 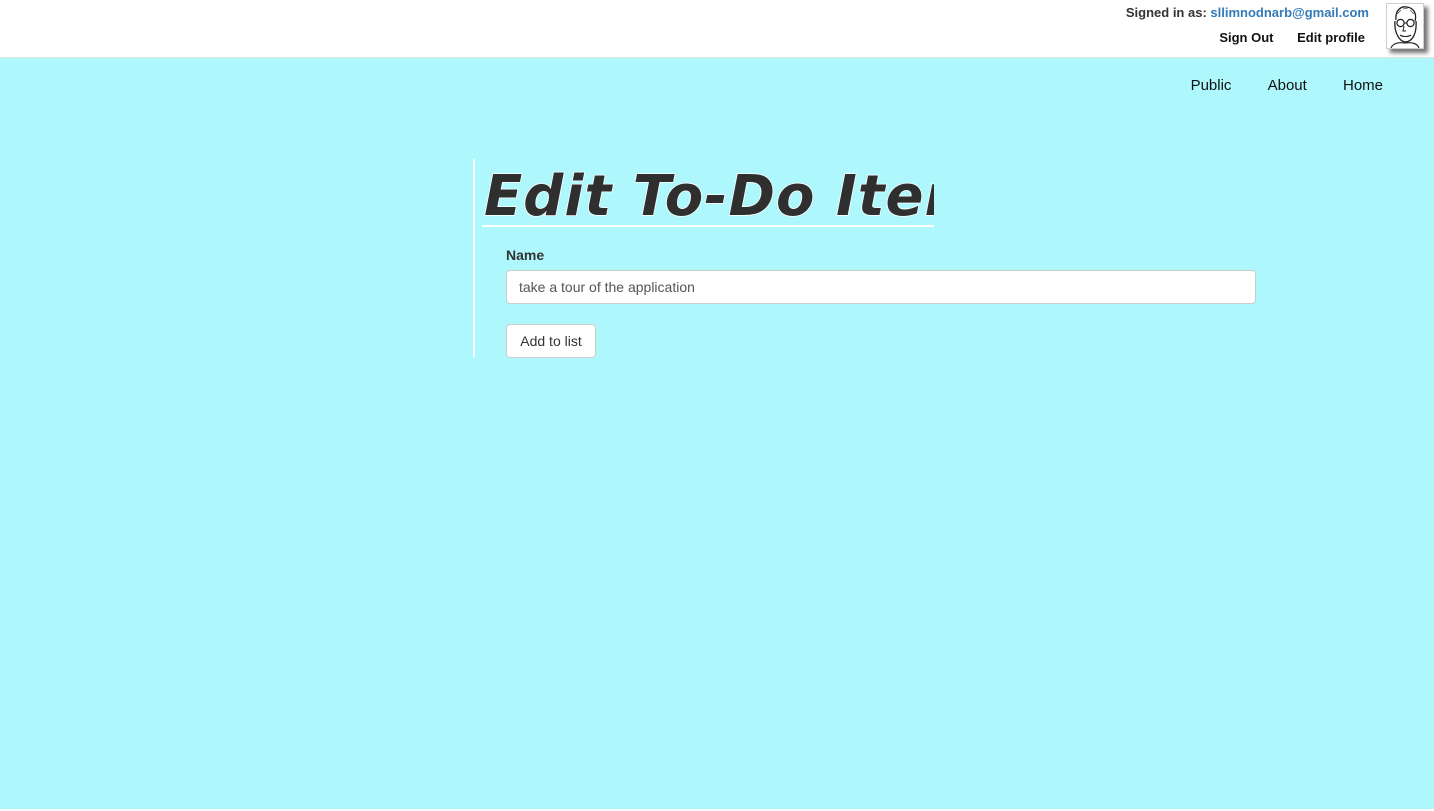 I want to click on edit-item-panel: Edit To-Do Item Name Add to list, so click(x=869, y=258).